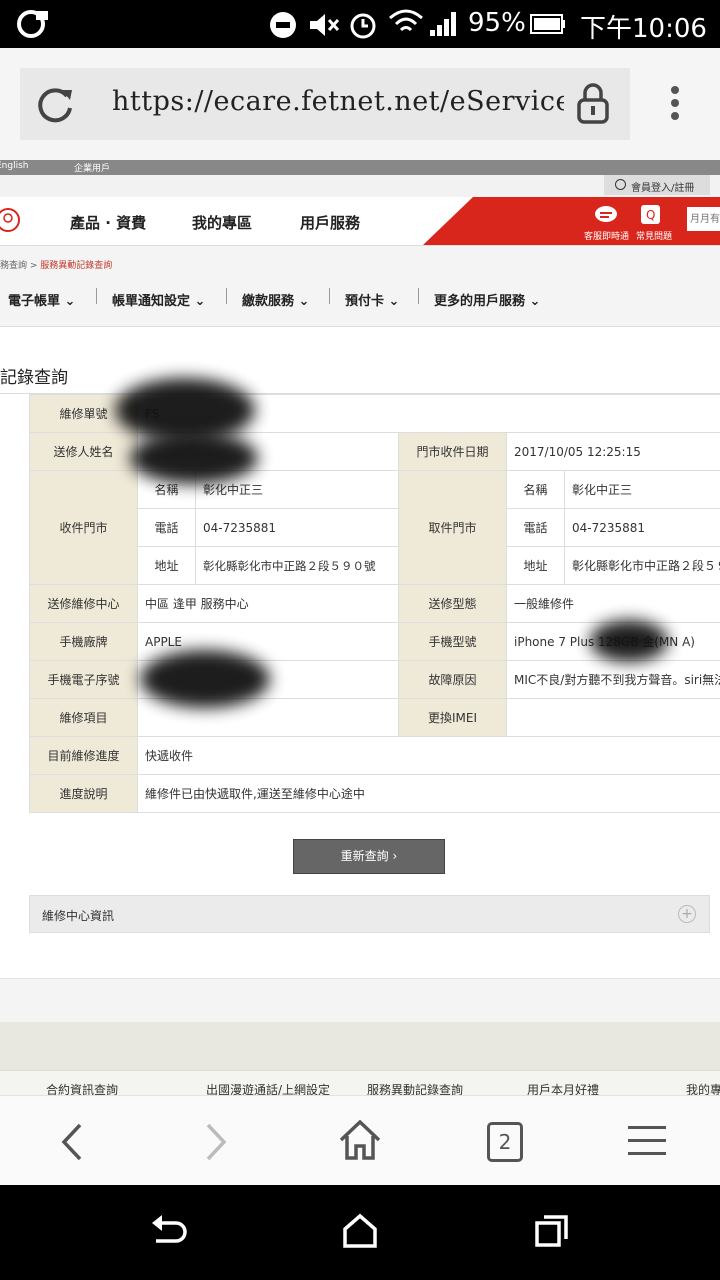  What do you see at coordinates (607, 215) in the screenshot?
I see `chat-icon` at bounding box center [607, 215].